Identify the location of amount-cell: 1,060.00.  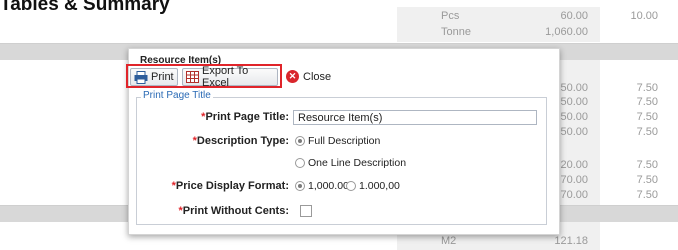
(566, 32).